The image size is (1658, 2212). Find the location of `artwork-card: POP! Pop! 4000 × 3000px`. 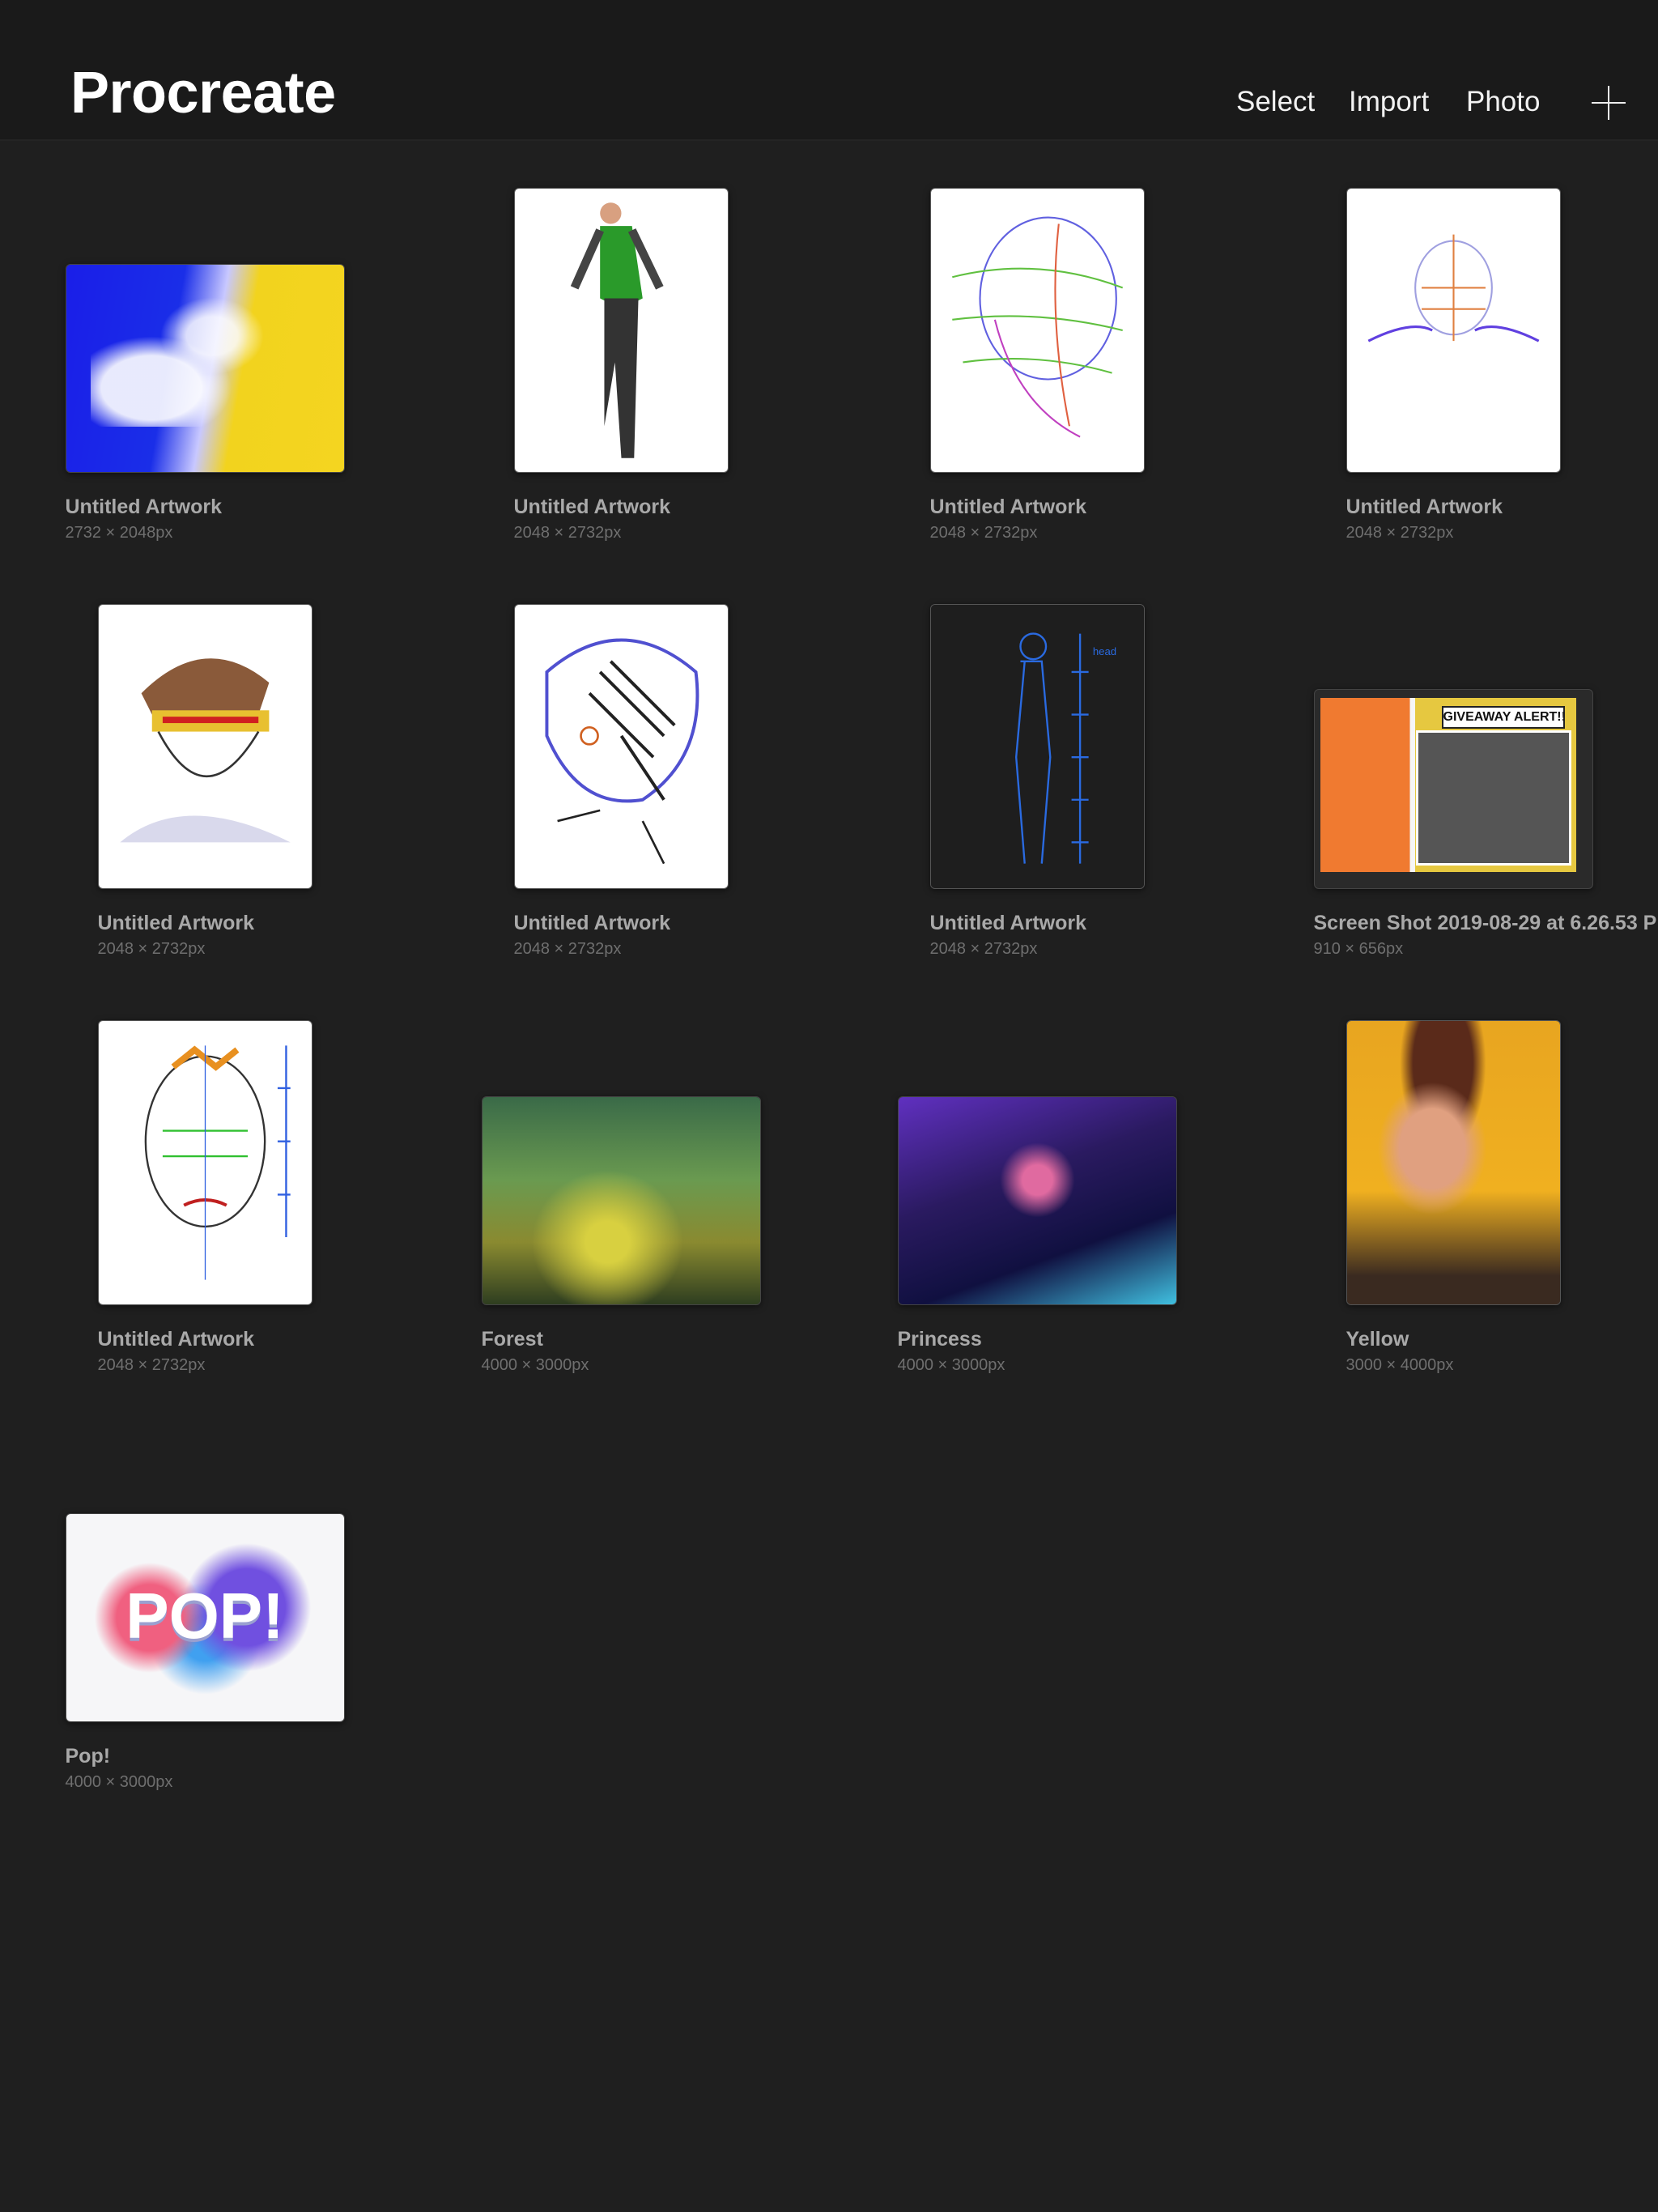

artwork-card: POP! Pop! 4000 × 3000px is located at coordinates (205, 1549).